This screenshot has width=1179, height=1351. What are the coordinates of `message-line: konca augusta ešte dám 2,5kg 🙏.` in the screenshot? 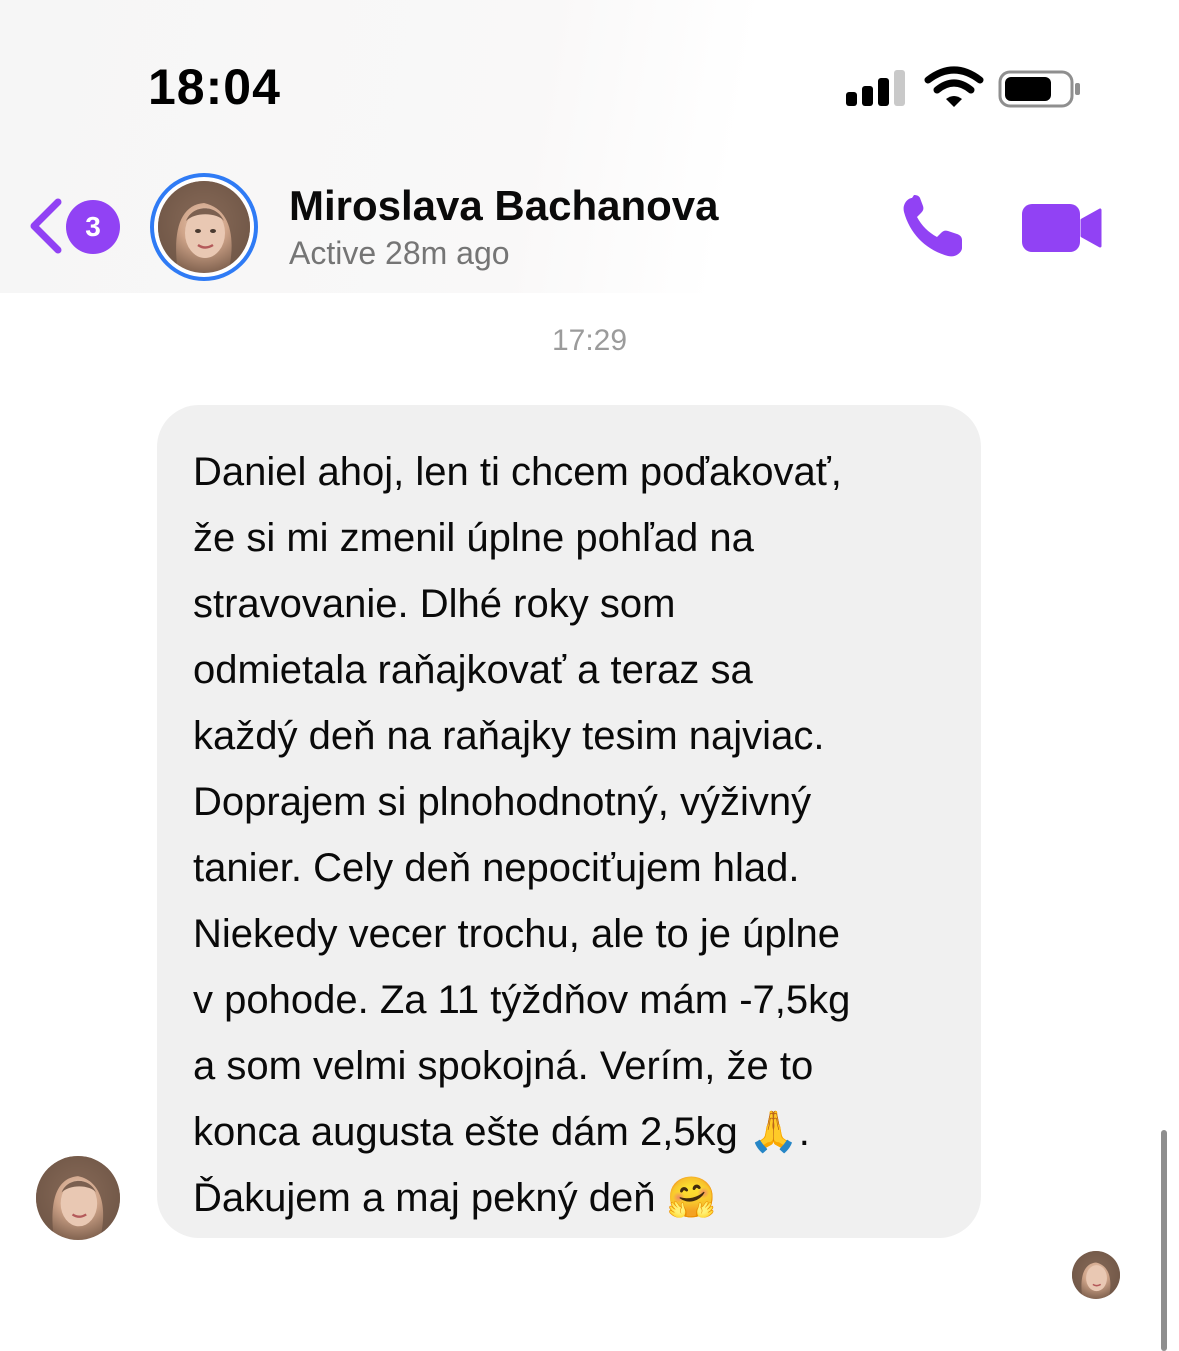 It's located at (501, 1132).